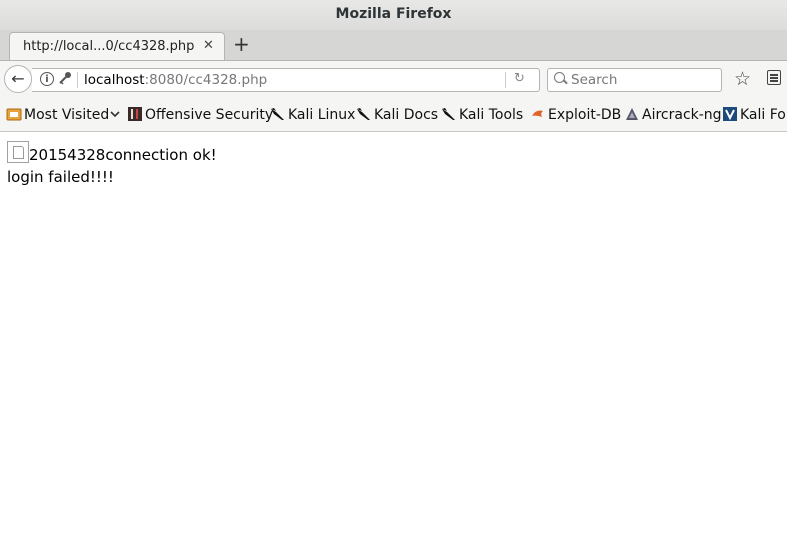 The width and height of the screenshot is (787, 539). What do you see at coordinates (115, 115) in the screenshot?
I see `chevron-down-icon` at bounding box center [115, 115].